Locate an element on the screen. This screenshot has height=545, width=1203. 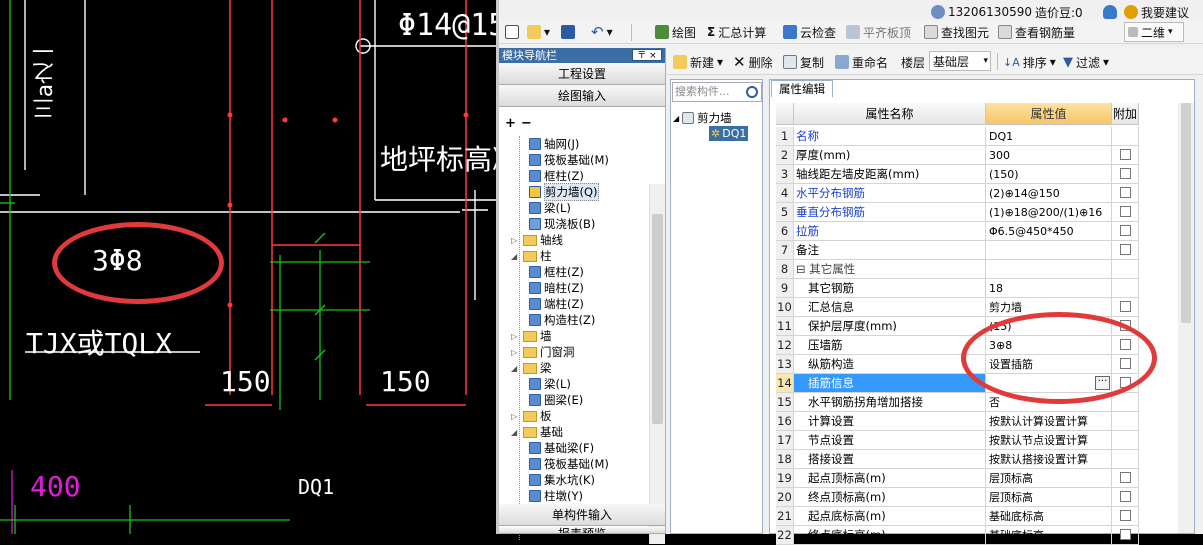
collapse-all-icon: − is located at coordinates (526, 123).